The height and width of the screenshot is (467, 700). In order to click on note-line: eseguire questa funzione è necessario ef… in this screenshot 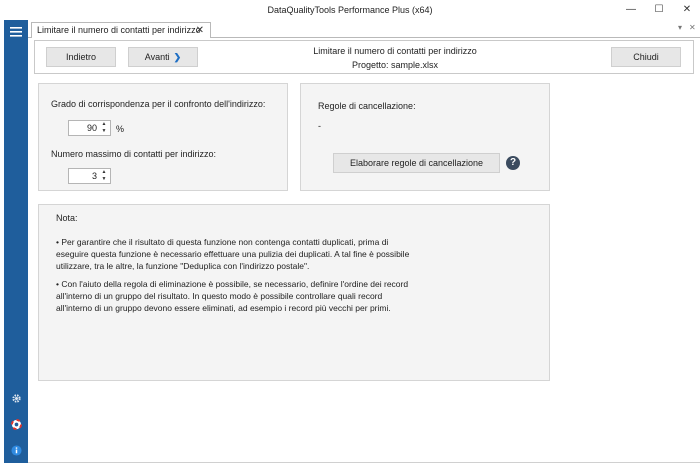, I will do `click(233, 254)`.